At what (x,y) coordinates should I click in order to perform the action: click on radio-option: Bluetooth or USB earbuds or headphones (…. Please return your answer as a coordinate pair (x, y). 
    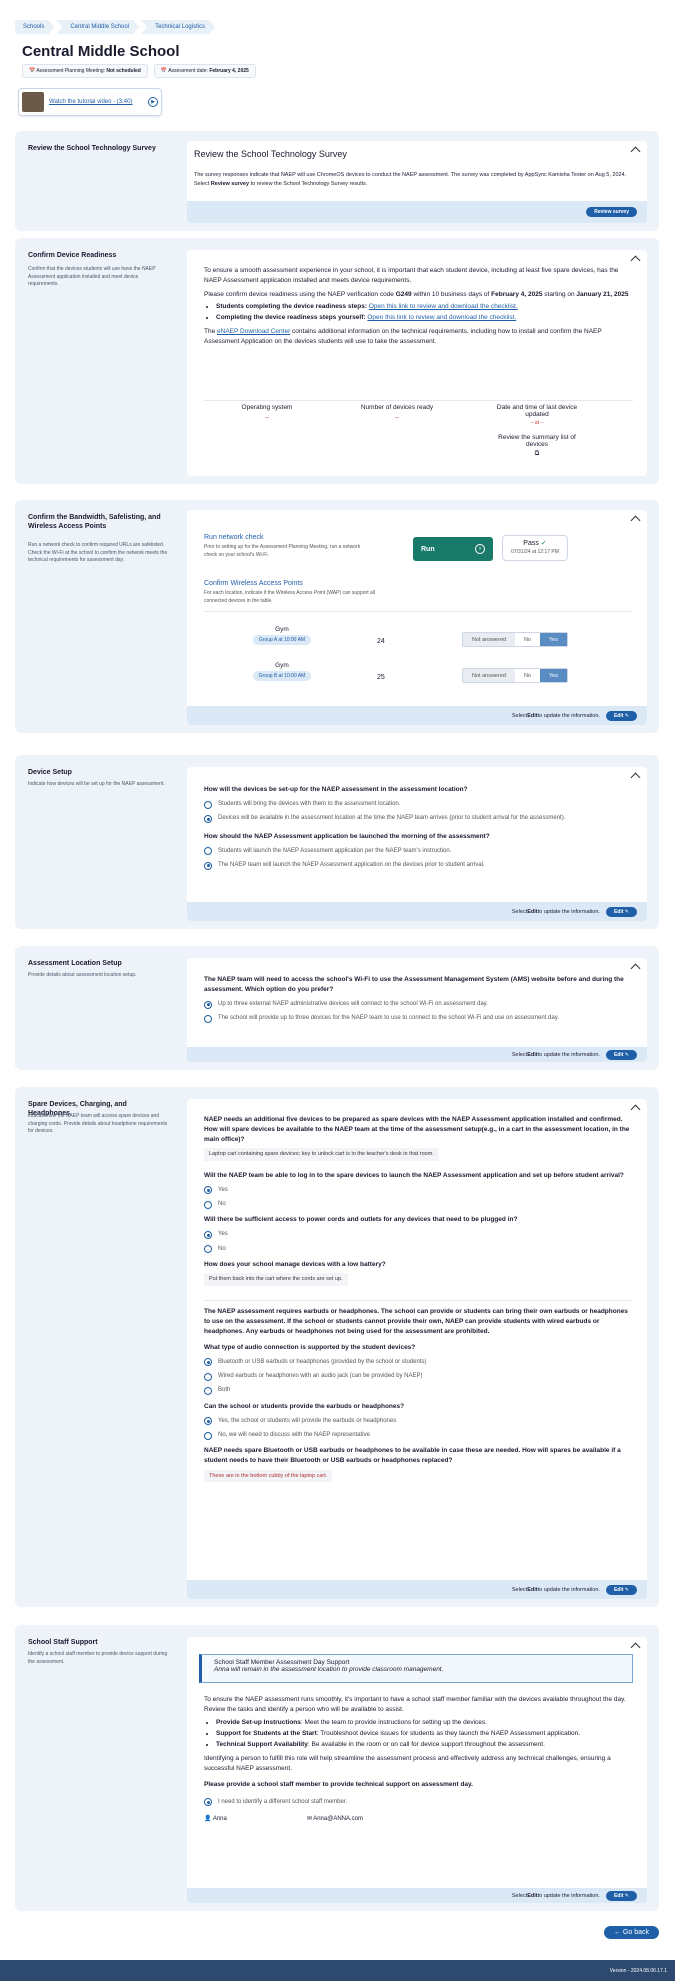
    Looking at the image, I should click on (418, 1362).